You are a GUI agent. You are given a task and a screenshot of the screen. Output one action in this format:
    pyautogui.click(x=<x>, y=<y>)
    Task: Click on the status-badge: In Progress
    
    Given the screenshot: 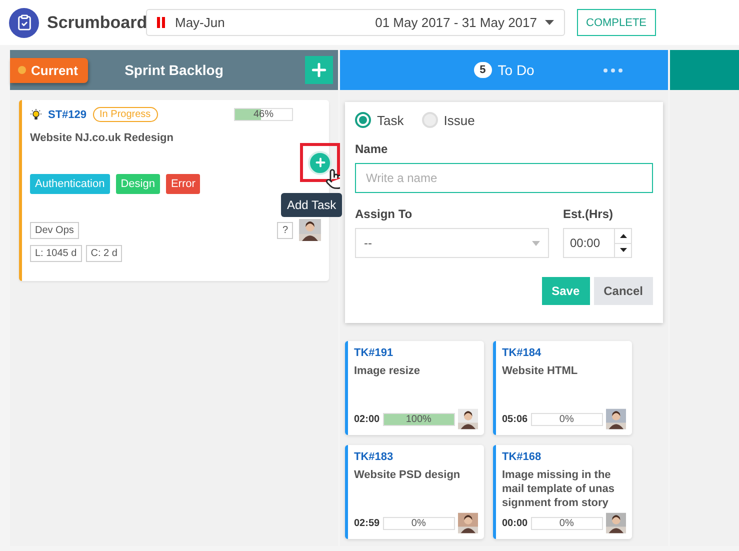 What is the action you would take?
    pyautogui.click(x=125, y=114)
    